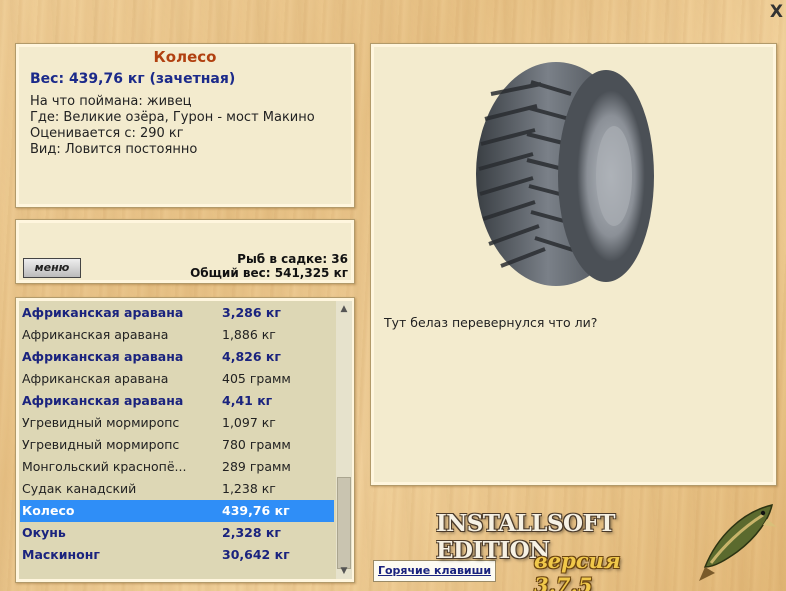 The height and width of the screenshot is (591, 786). What do you see at coordinates (177, 555) in the screenshot?
I see `fish-list-row: Маскинонг 30,642 кг` at bounding box center [177, 555].